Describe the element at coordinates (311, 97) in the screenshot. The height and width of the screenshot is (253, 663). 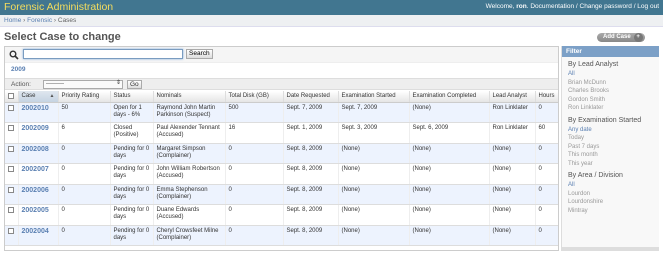
I see `column-header-5: Date Requested` at that location.